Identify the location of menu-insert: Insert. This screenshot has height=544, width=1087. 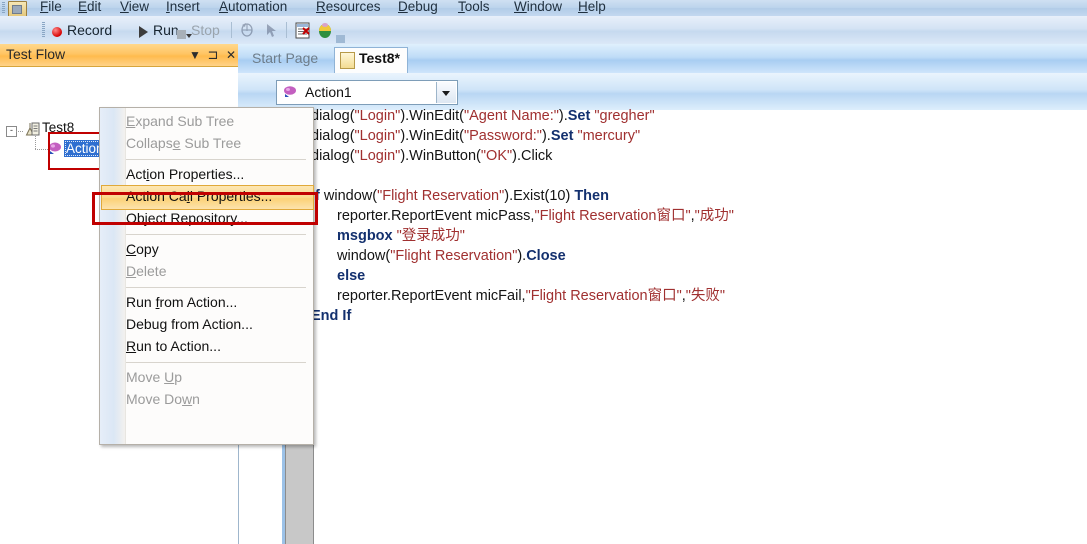
(183, 8).